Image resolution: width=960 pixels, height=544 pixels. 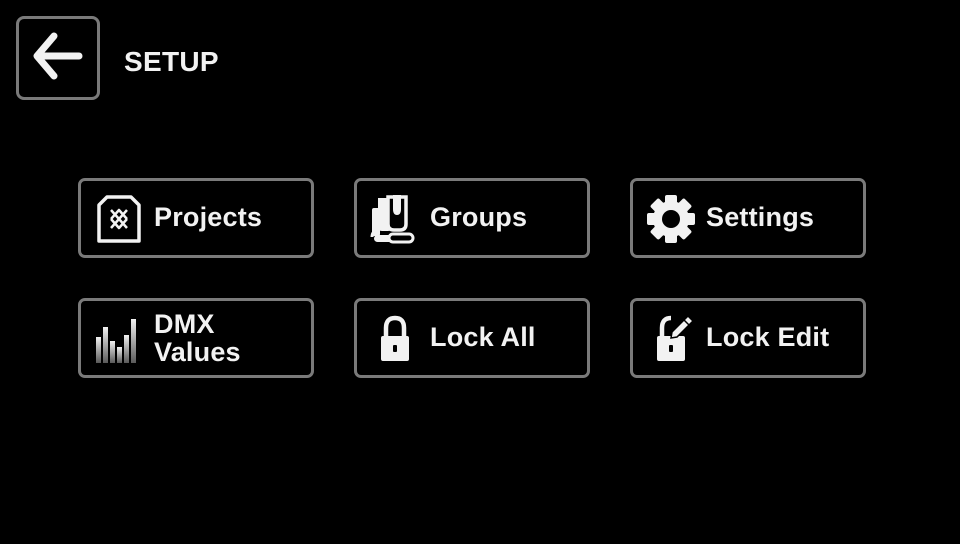 I want to click on document-diamond-icon, so click(x=119, y=219).